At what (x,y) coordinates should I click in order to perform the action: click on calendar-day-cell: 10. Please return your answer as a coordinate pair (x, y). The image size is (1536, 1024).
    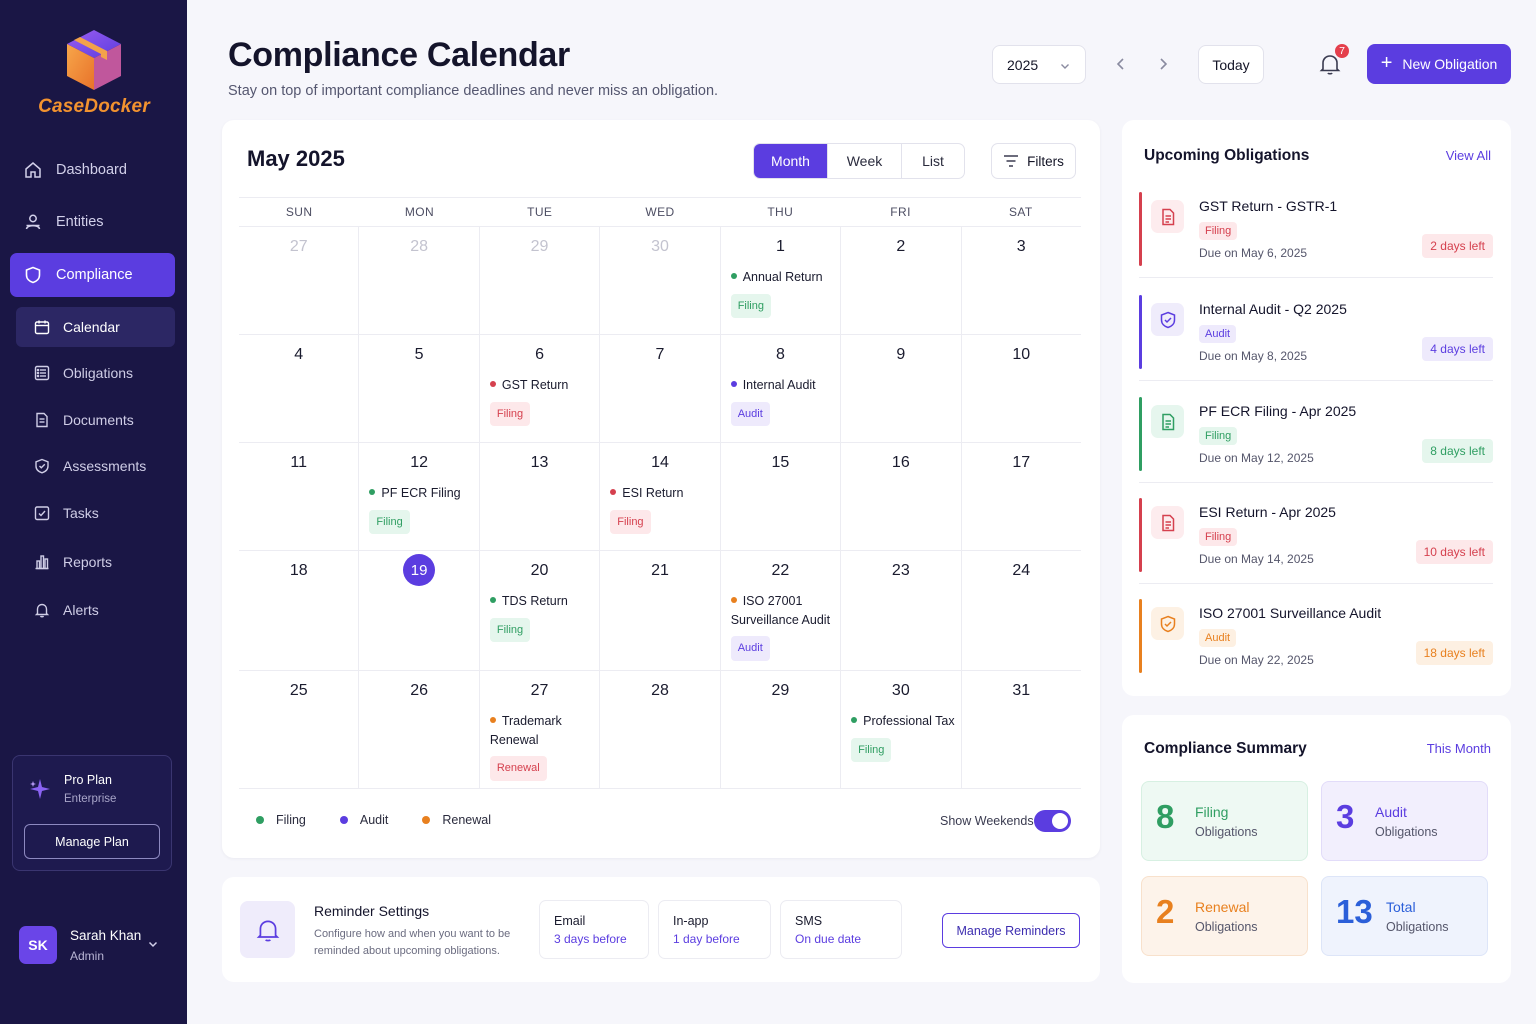
    Looking at the image, I should click on (1021, 388).